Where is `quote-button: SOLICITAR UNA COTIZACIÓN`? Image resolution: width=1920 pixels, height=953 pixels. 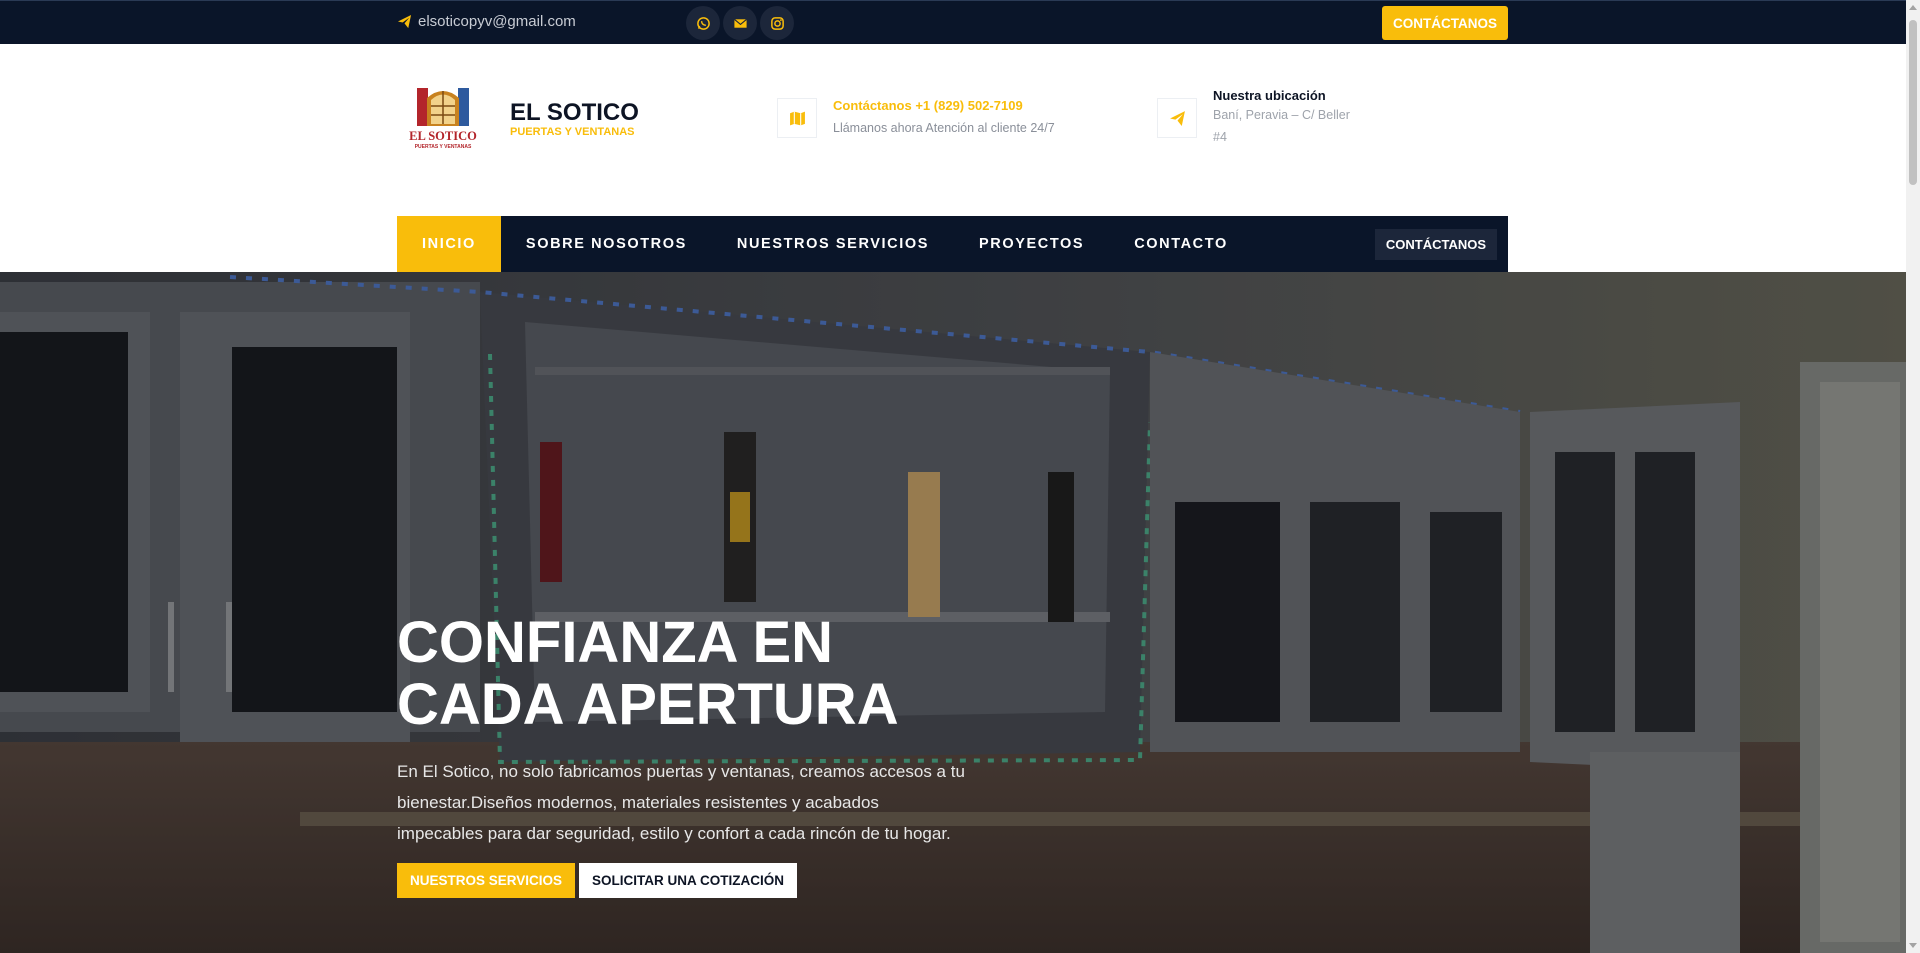
quote-button: SOLICITAR UNA COTIZACIÓN is located at coordinates (688, 880).